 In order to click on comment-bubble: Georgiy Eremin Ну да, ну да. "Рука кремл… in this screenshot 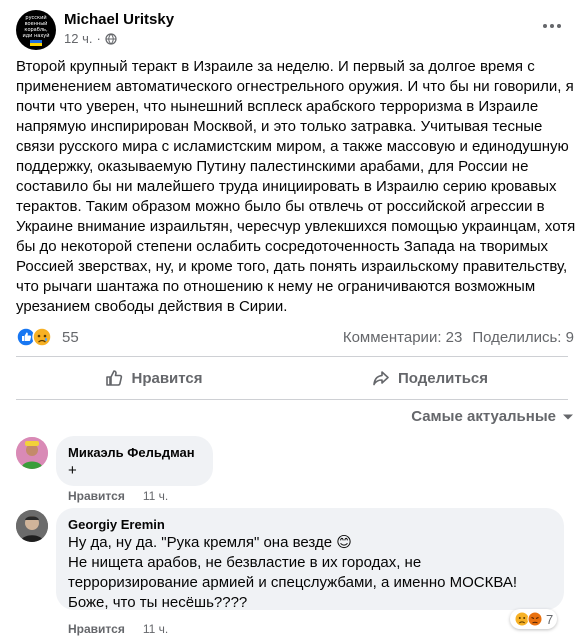, I will do `click(310, 559)`.